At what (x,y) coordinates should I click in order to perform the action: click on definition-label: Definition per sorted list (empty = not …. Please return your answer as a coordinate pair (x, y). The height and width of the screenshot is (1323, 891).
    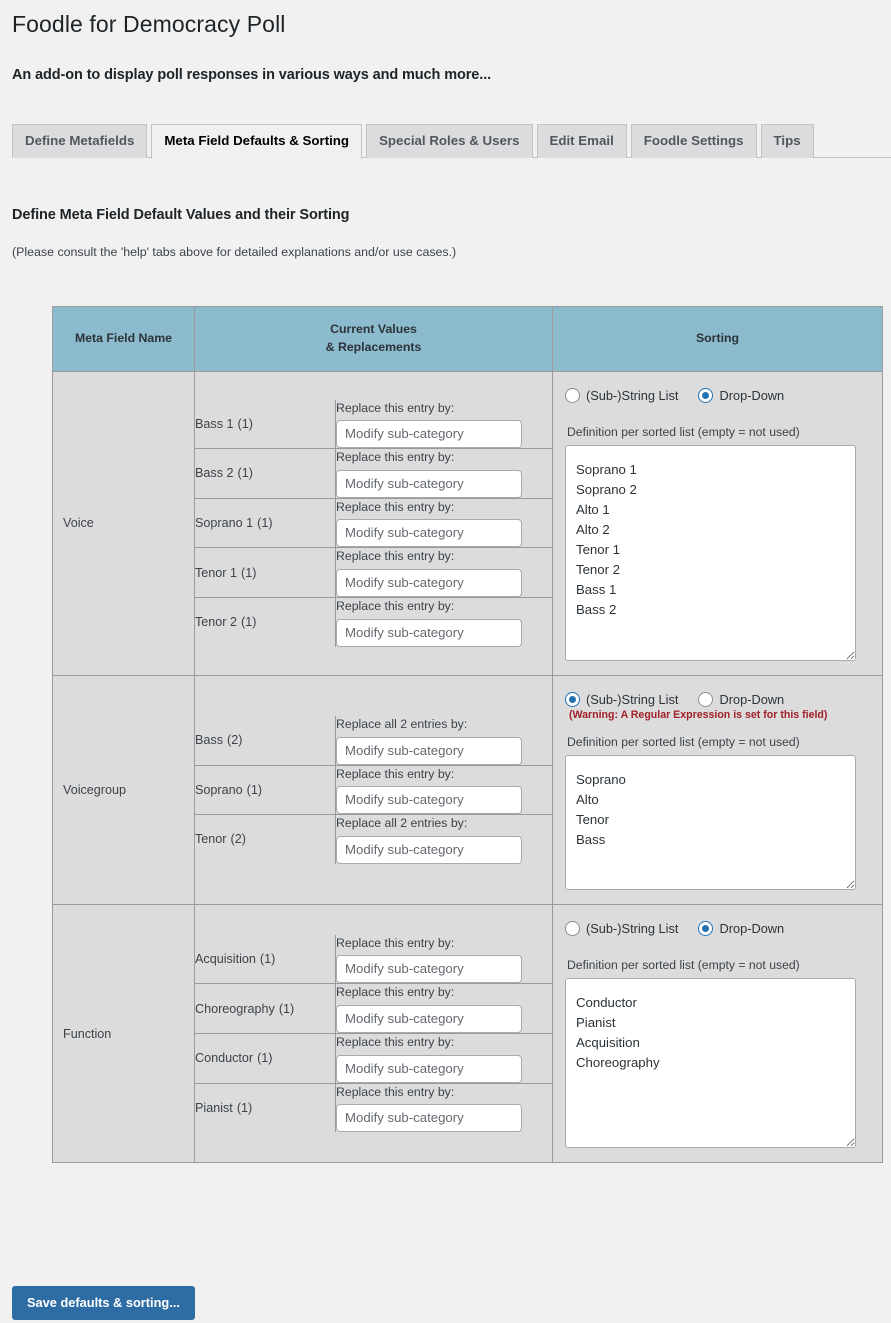
    Looking at the image, I should click on (683, 742).